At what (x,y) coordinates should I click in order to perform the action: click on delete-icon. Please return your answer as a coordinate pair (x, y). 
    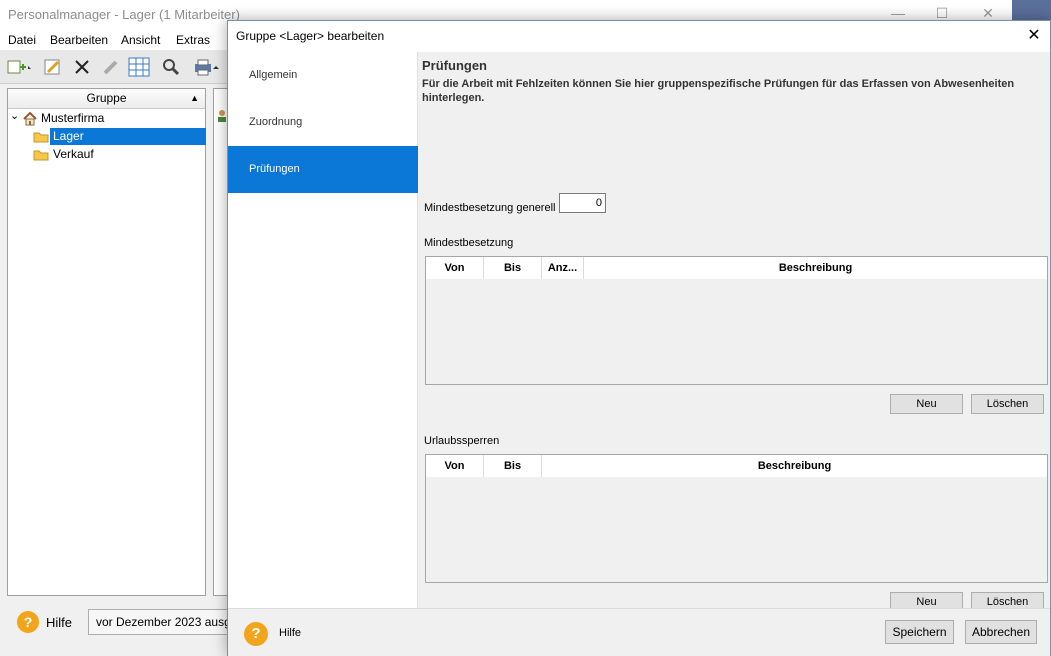
    Looking at the image, I should click on (81, 67).